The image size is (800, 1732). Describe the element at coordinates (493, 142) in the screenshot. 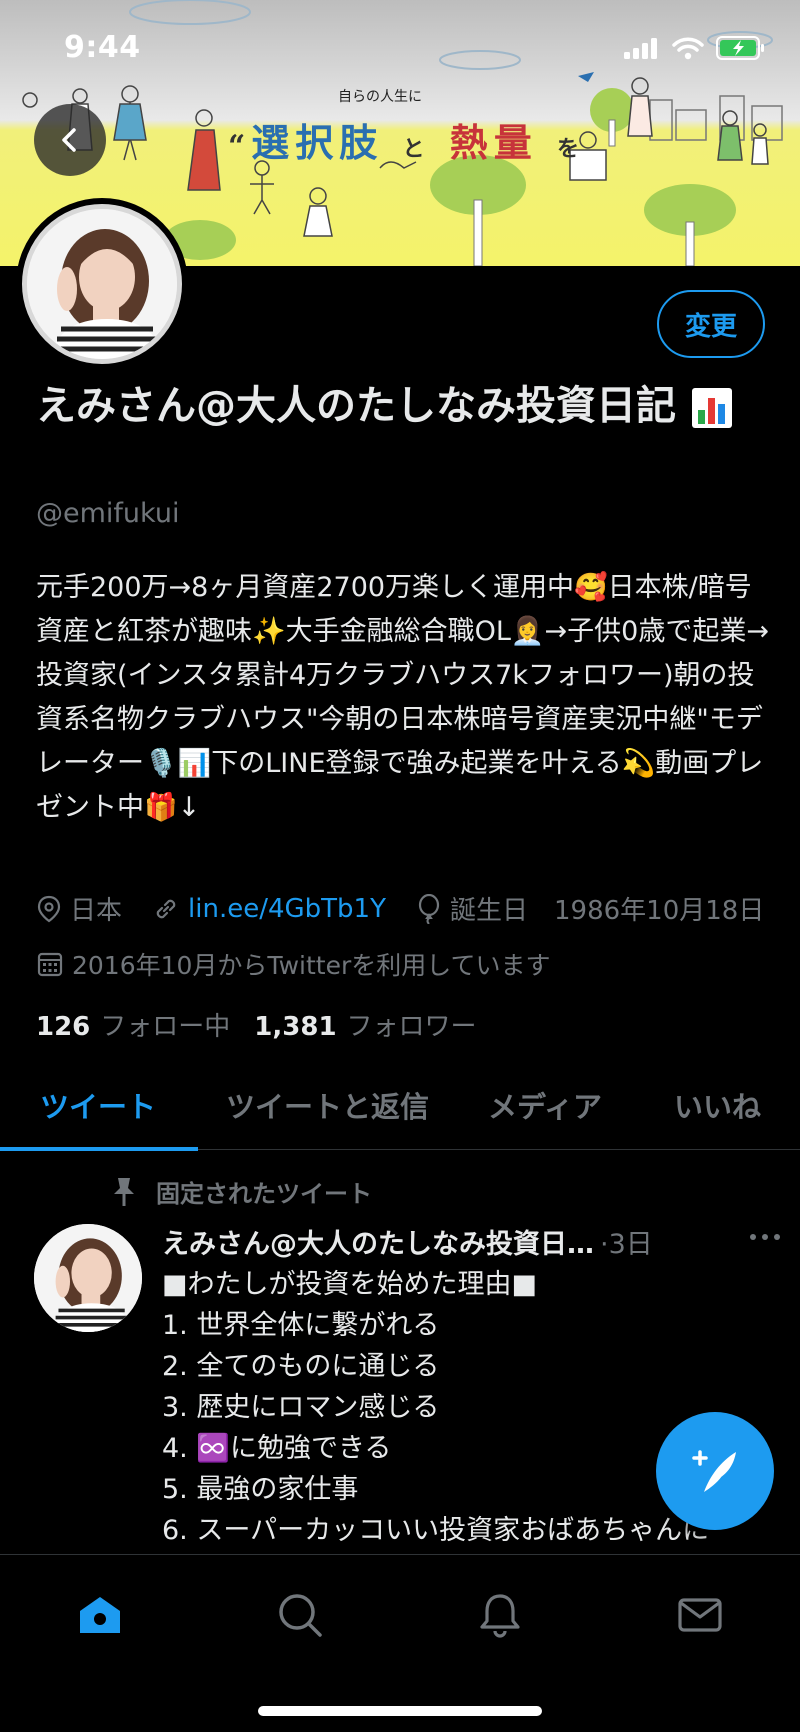

I see `banner-word-2: 熱量` at that location.